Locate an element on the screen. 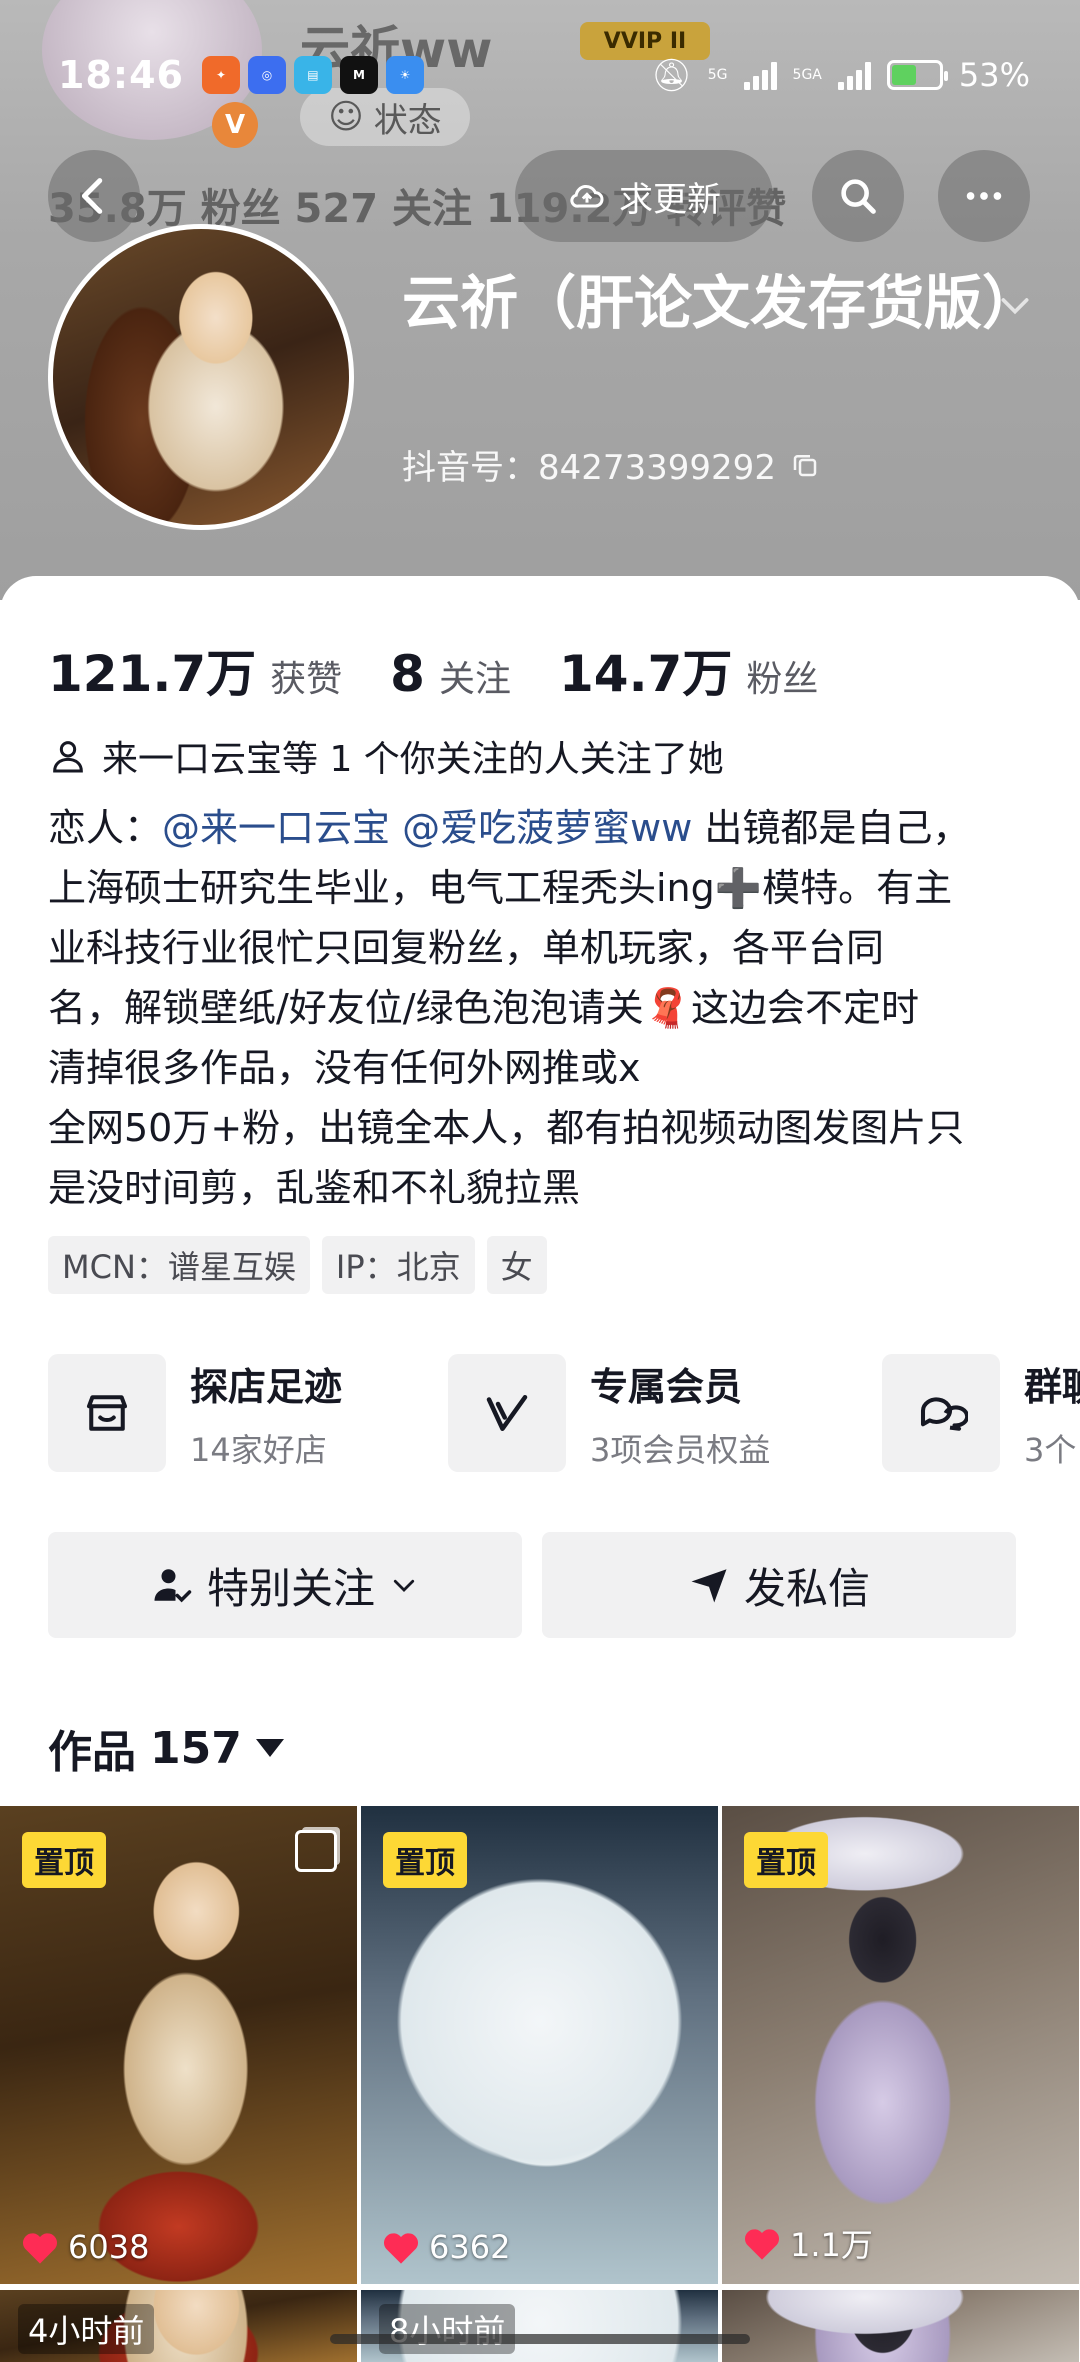  work-tile: 置顶 6038 is located at coordinates (178, 2045).